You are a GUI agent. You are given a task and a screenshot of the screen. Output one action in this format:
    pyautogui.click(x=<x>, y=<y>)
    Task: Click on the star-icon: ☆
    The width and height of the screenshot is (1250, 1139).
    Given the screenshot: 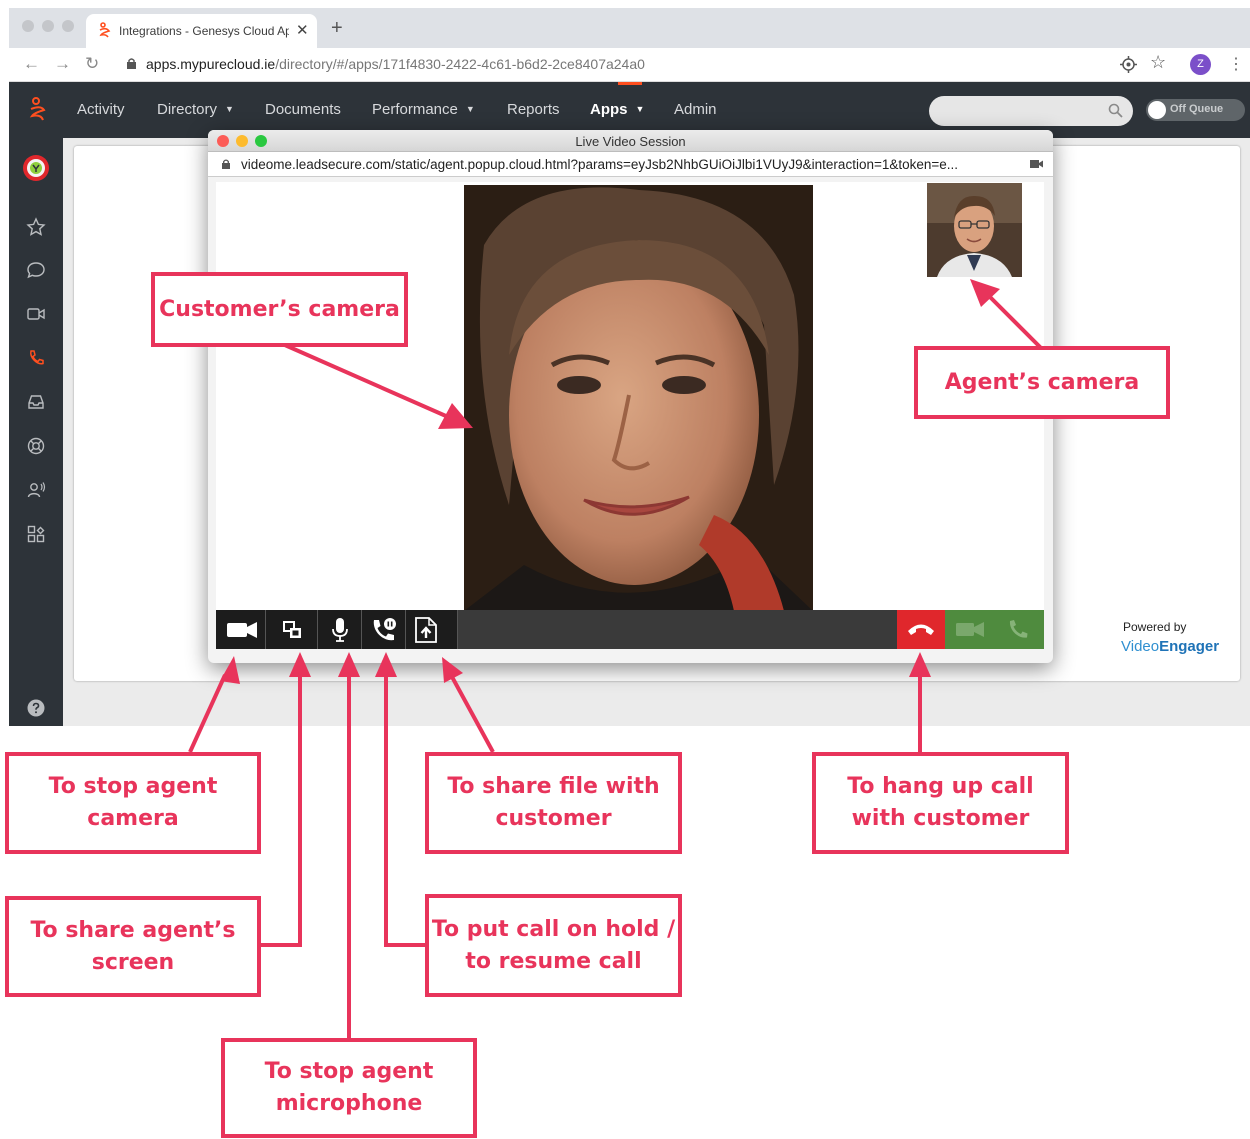 What is the action you would take?
    pyautogui.click(x=1158, y=62)
    